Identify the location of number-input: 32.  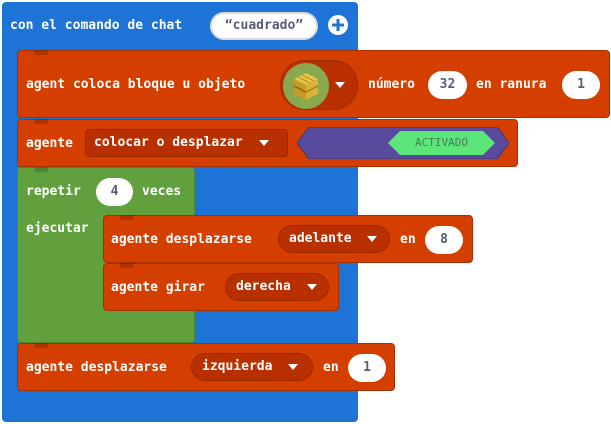
(447, 85).